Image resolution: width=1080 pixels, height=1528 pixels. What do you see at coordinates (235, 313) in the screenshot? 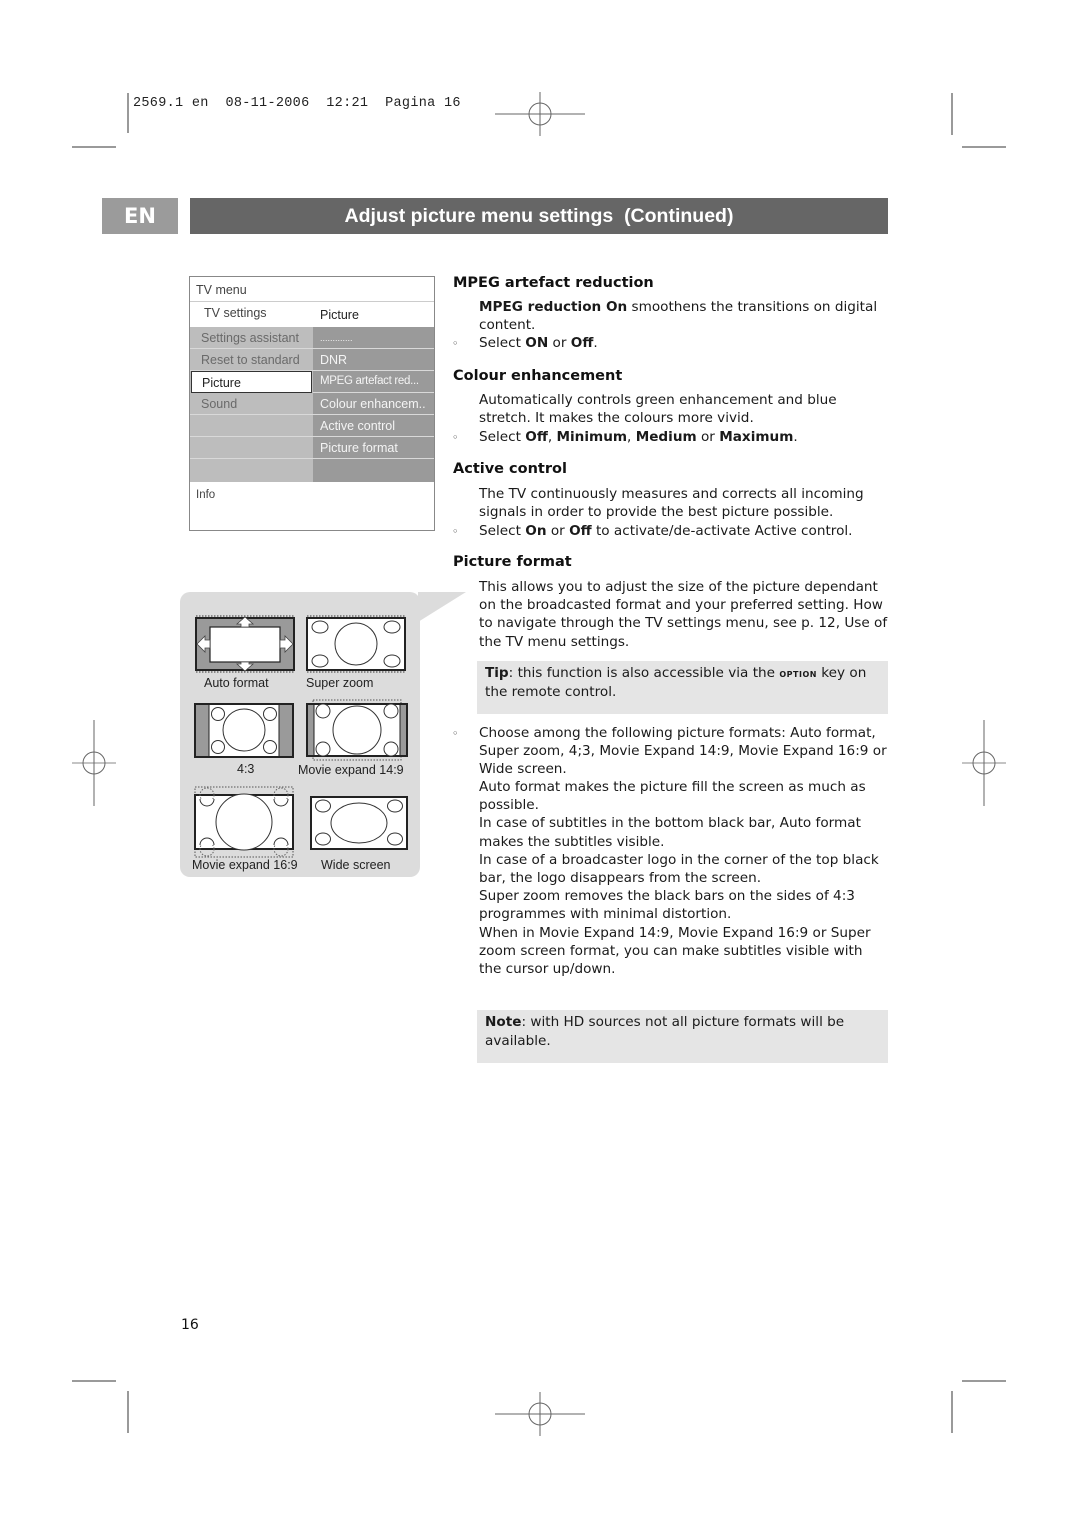
I see `tv-settings-label: TV settings` at bounding box center [235, 313].